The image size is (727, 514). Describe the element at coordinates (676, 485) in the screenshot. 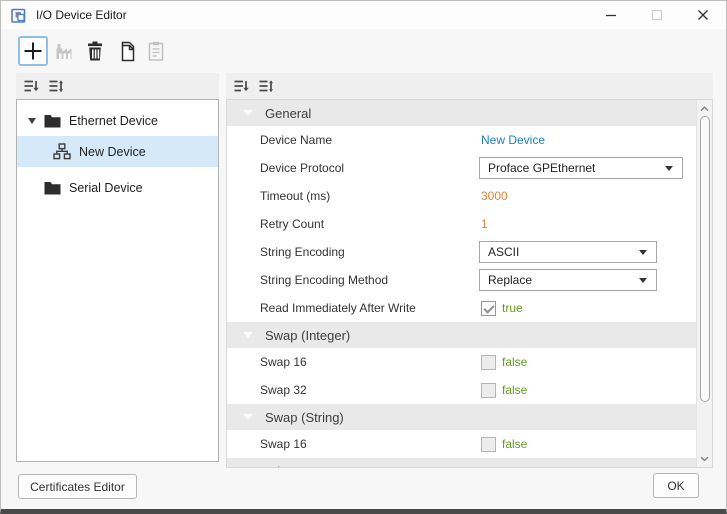

I see `ok-button: OK` at that location.